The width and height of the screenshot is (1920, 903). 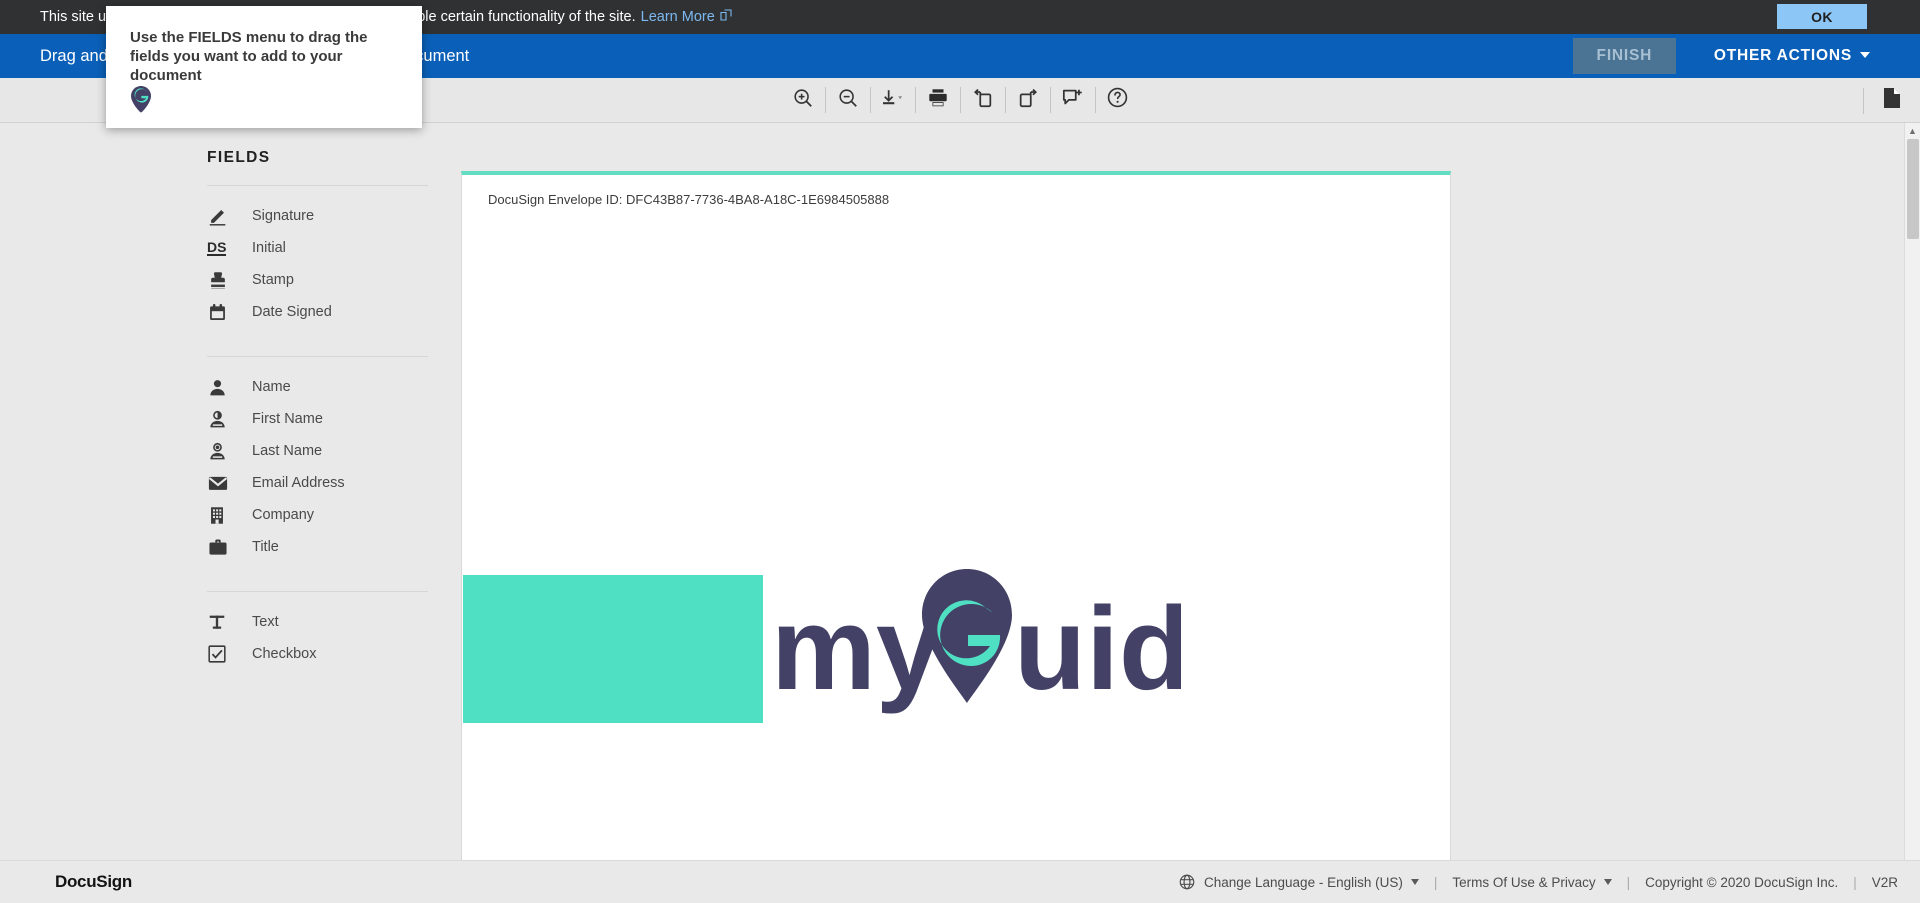 What do you see at coordinates (273, 280) in the screenshot?
I see `field-label: Stamp` at bounding box center [273, 280].